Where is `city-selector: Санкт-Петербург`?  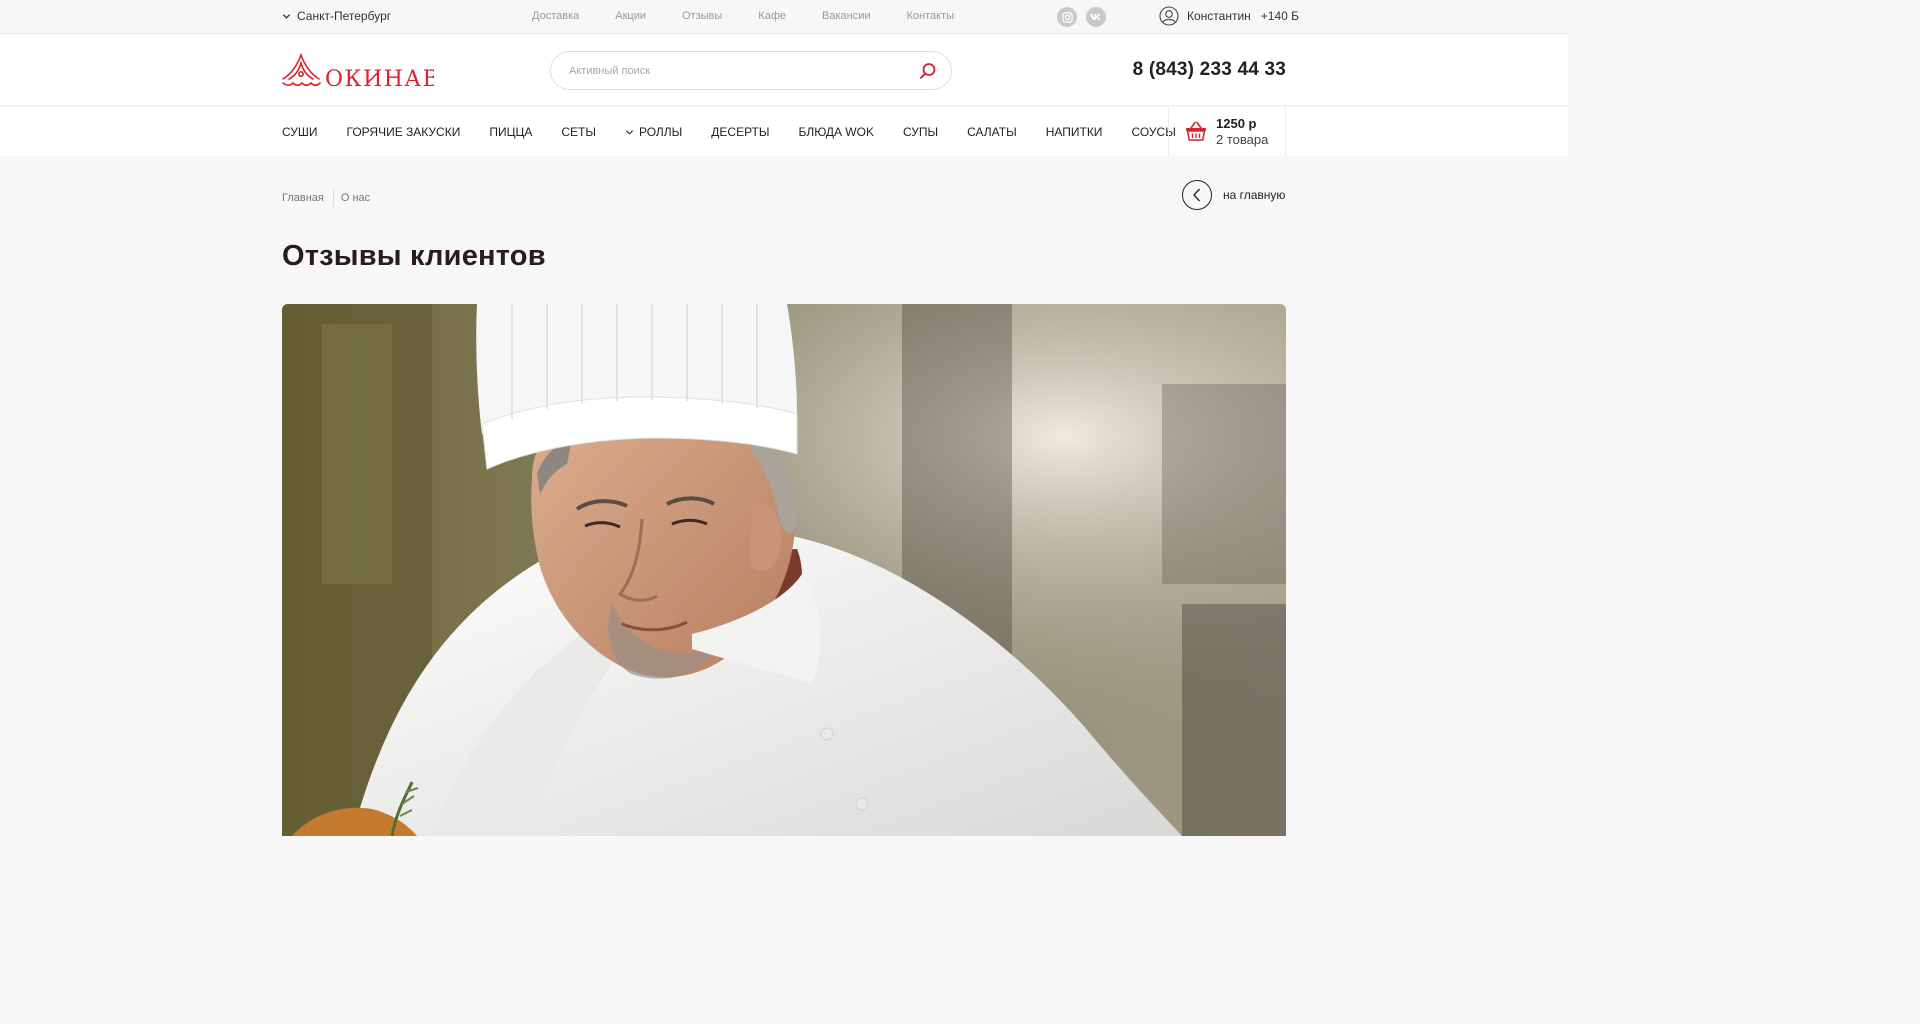
city-selector: Санкт-Петербург is located at coordinates (336, 16).